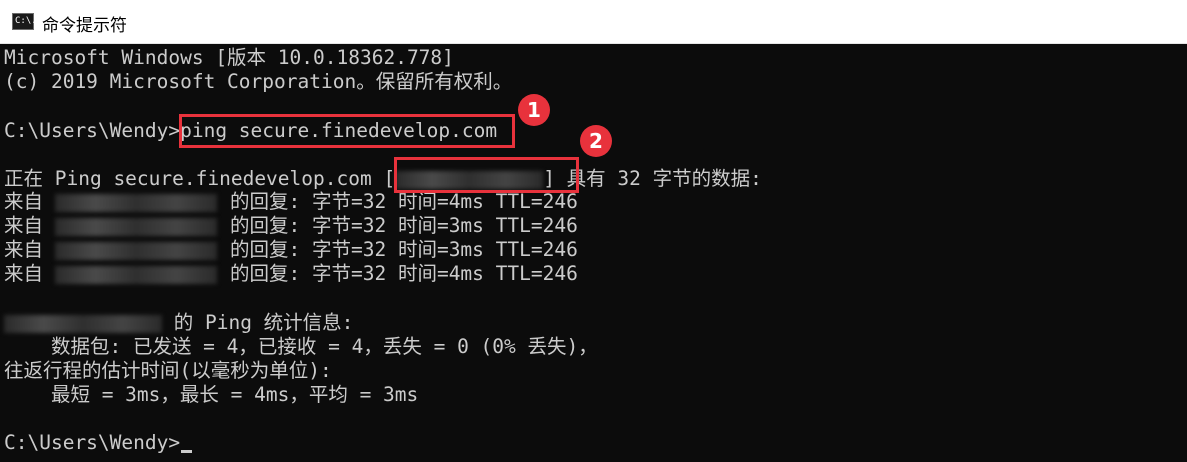 The width and height of the screenshot is (1187, 462). What do you see at coordinates (200, 178) in the screenshot?
I see `ping-header-prefix: 正在 Ping secure.finedevelop.com [` at bounding box center [200, 178].